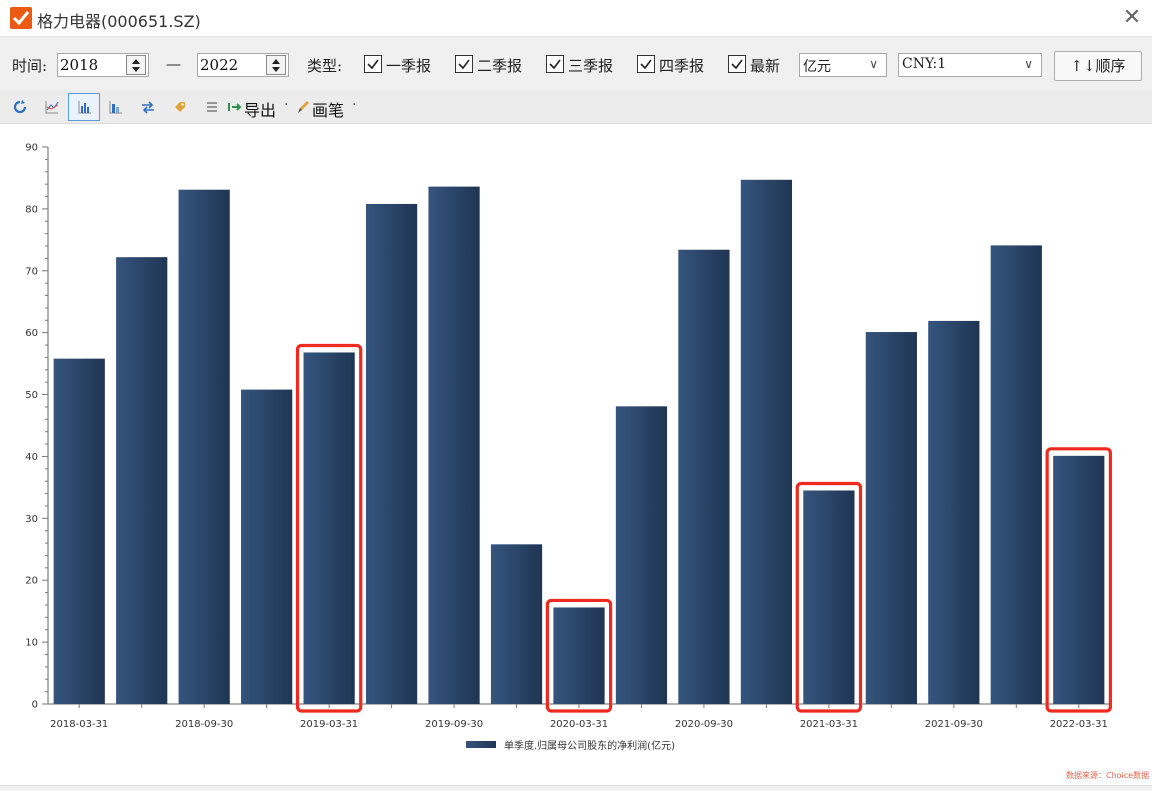 This screenshot has width=1152, height=791. Describe the element at coordinates (1098, 66) in the screenshot. I see `sort-order-button: ↑↓顺序` at that location.